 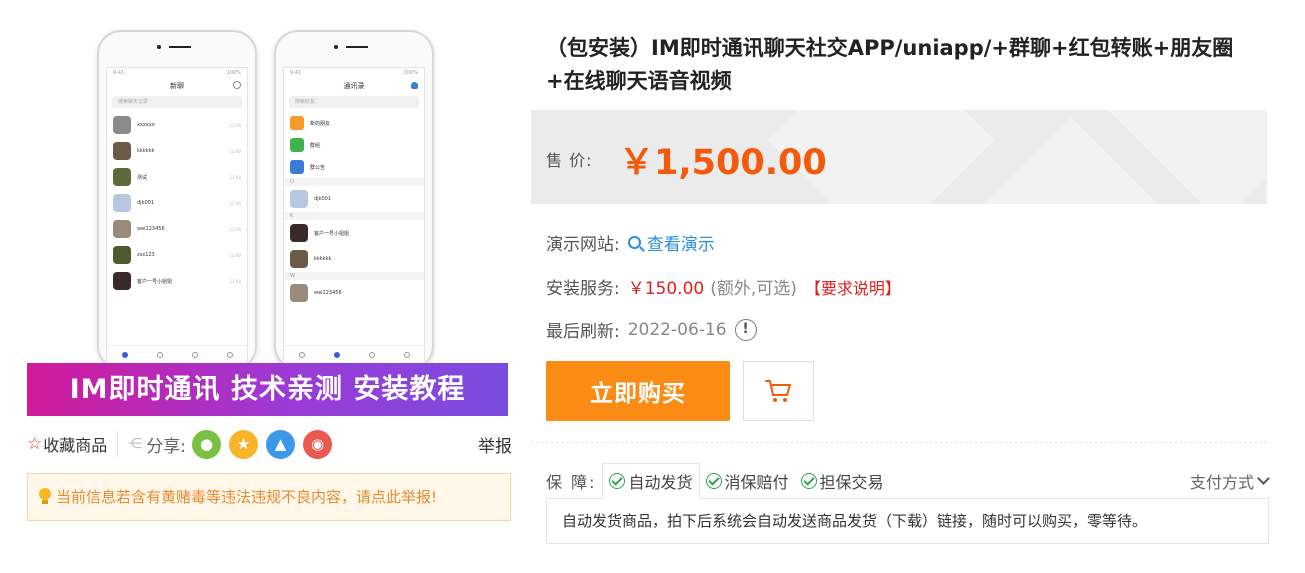 What do you see at coordinates (569, 160) in the screenshot?
I see `price-label: 售 价:` at bounding box center [569, 160].